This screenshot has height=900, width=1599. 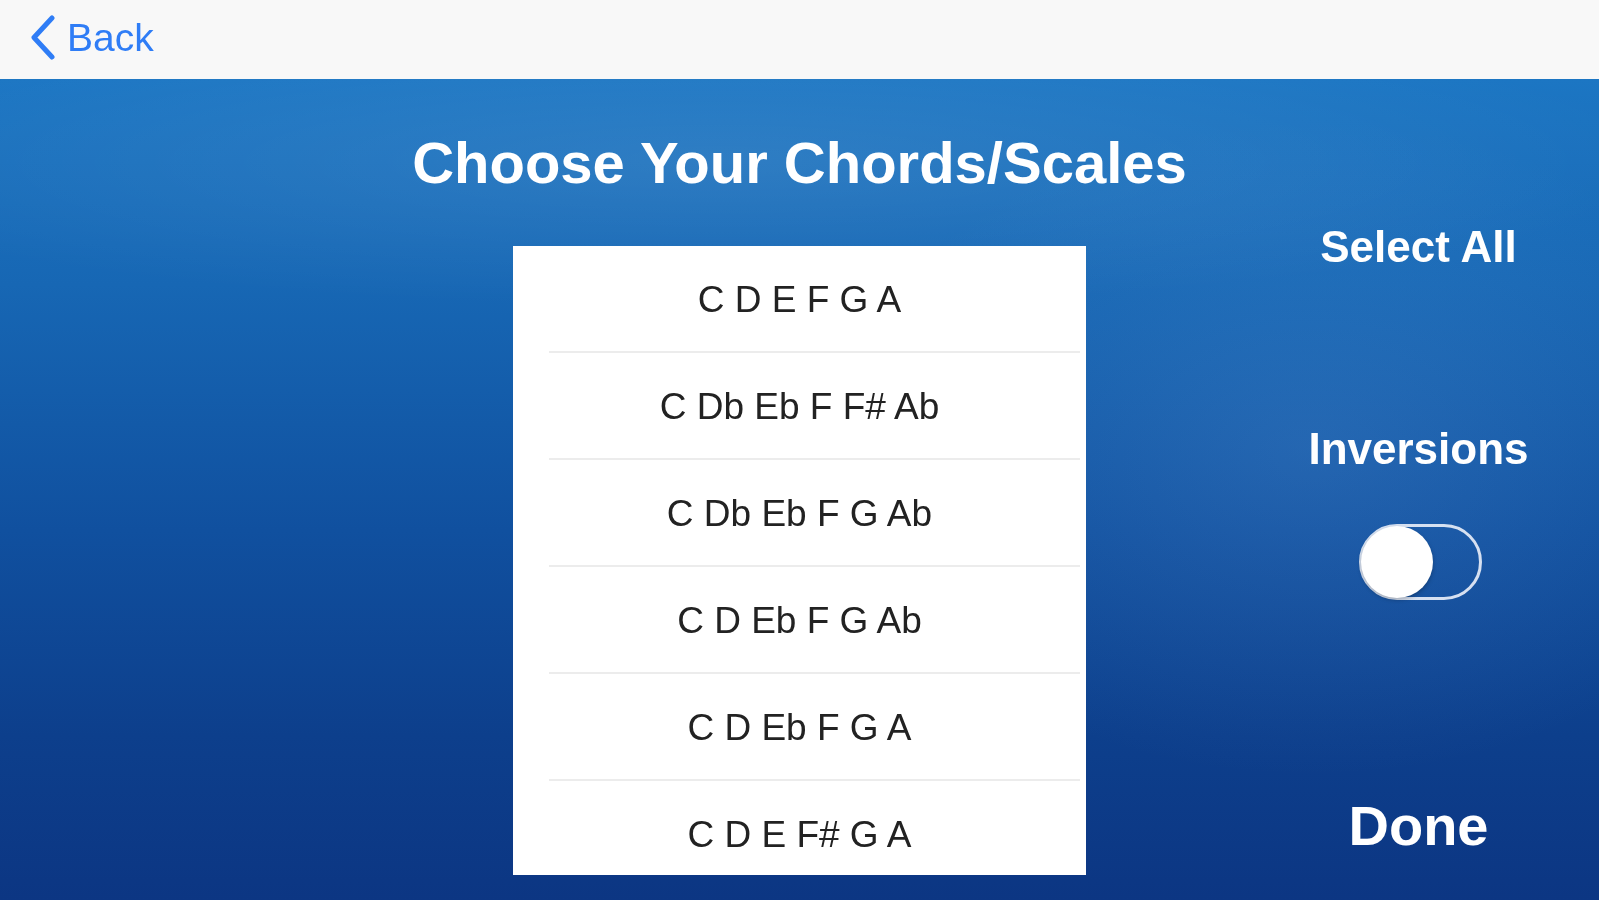 What do you see at coordinates (799, 513) in the screenshot?
I see `scale-row: C Db Eb F G Ab` at bounding box center [799, 513].